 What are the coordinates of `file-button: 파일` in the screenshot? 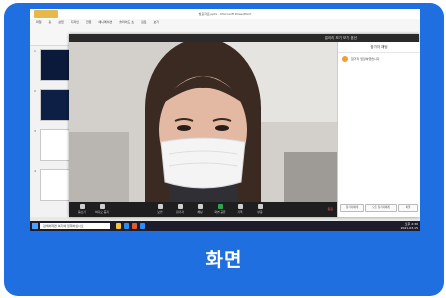 It's located at (408, 208).